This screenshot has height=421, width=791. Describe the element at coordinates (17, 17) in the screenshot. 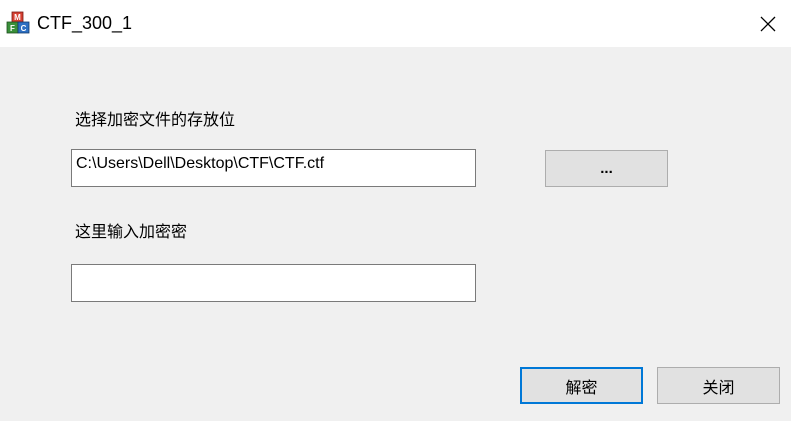

I see `svg-text: M` at that location.